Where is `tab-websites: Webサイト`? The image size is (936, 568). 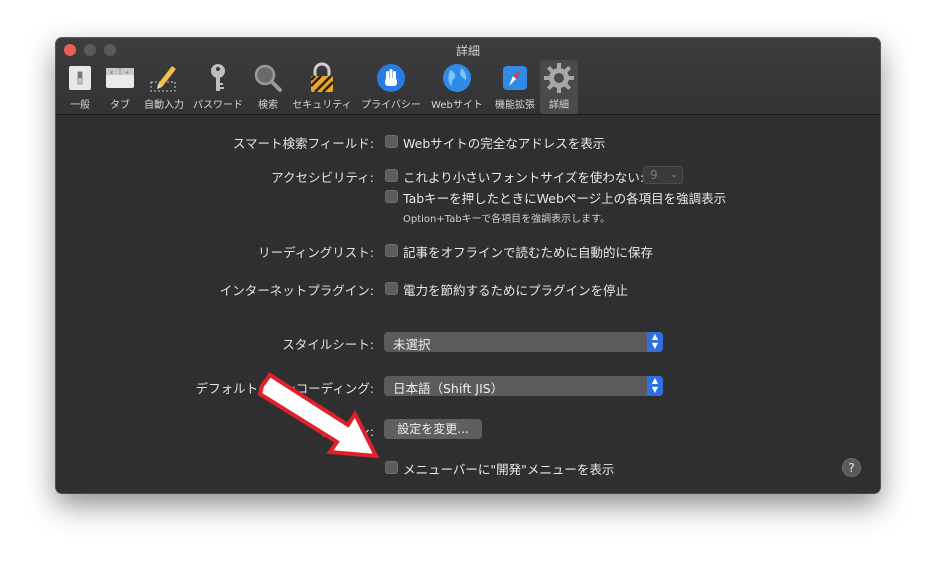
tab-websites: Webサイト is located at coordinates (457, 87).